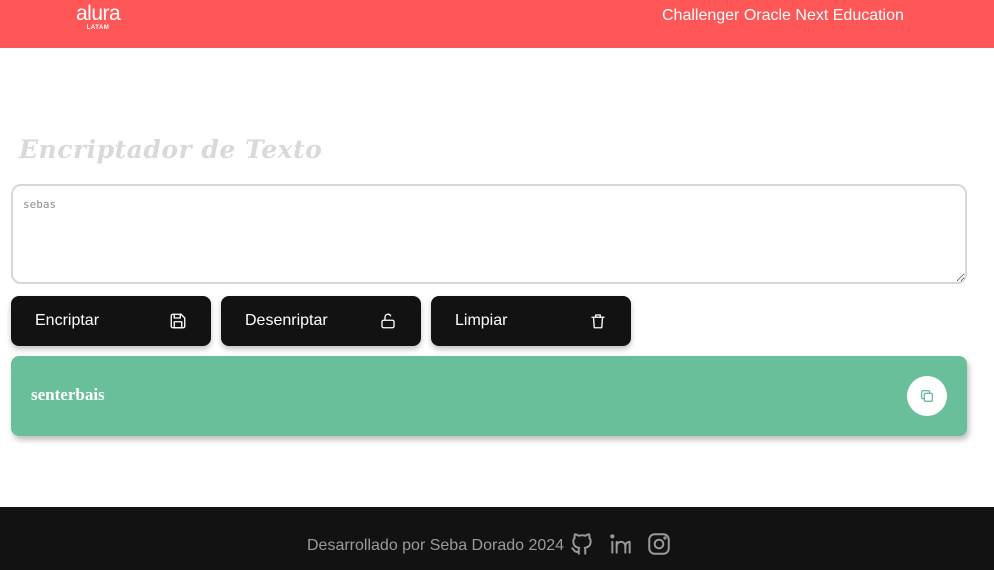 This screenshot has height=570, width=994. What do you see at coordinates (659, 544) in the screenshot?
I see `instagram-icon` at bounding box center [659, 544].